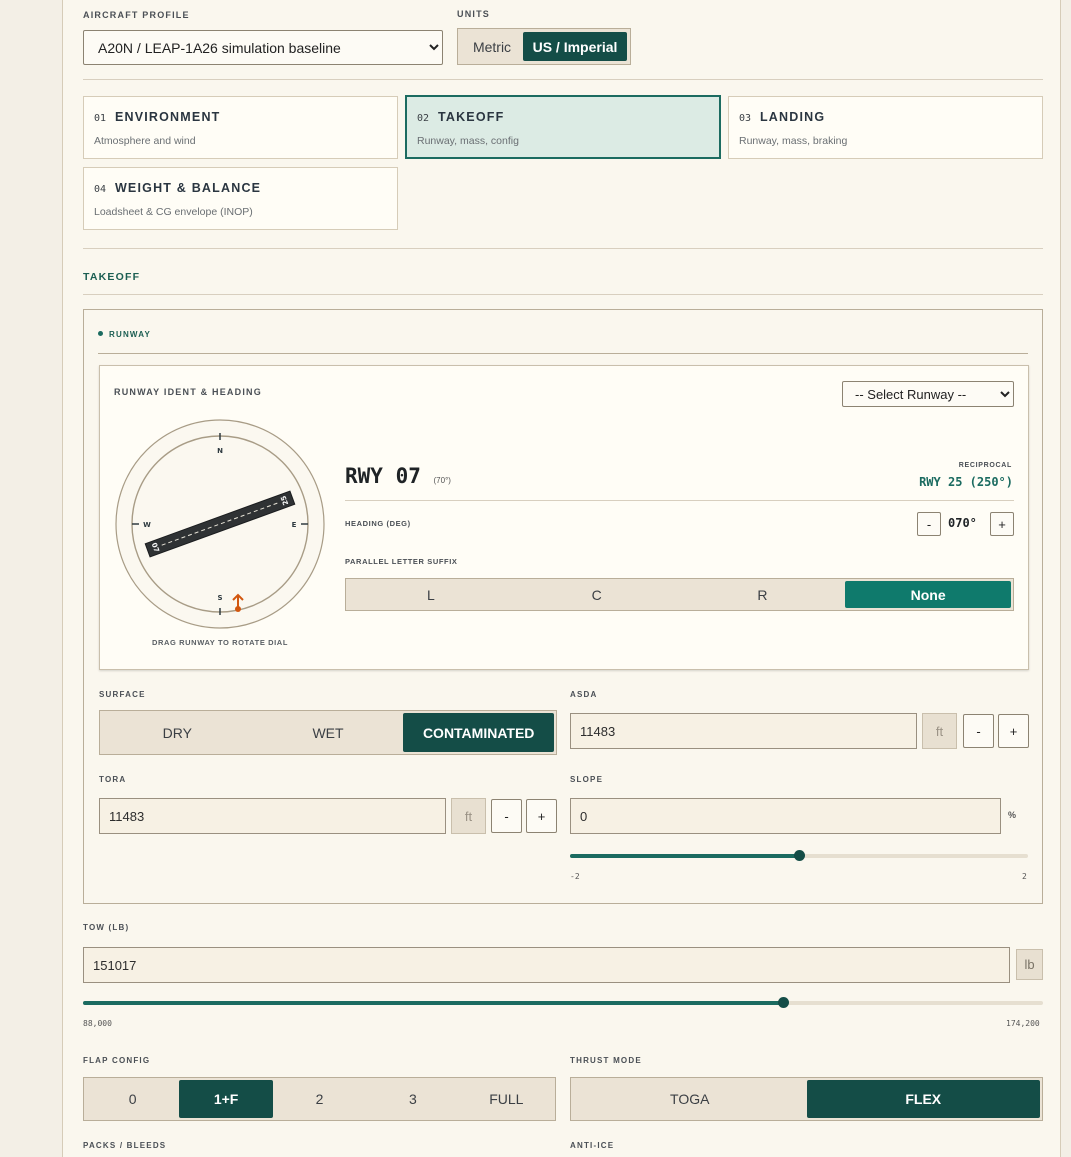  What do you see at coordinates (885, 127) in the screenshot?
I see `module-card-landing: 03 LANDING Runway, mass, braking` at bounding box center [885, 127].